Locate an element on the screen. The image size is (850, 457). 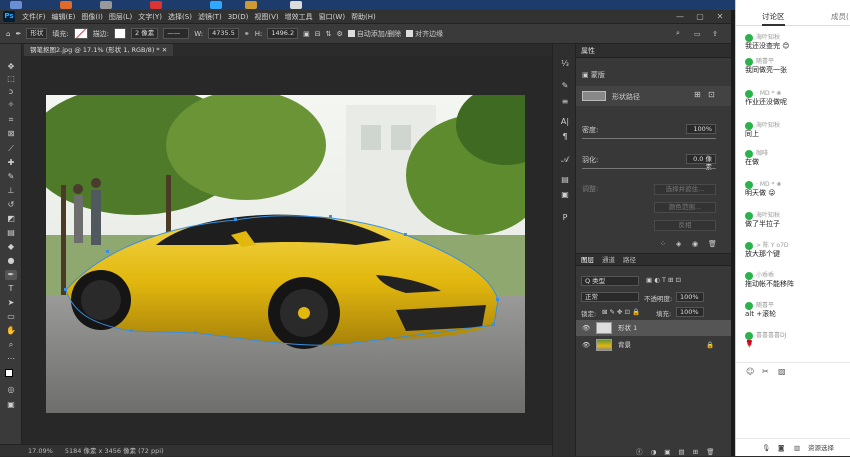
search-icon: ⌕ is located at coordinates (678, 33).